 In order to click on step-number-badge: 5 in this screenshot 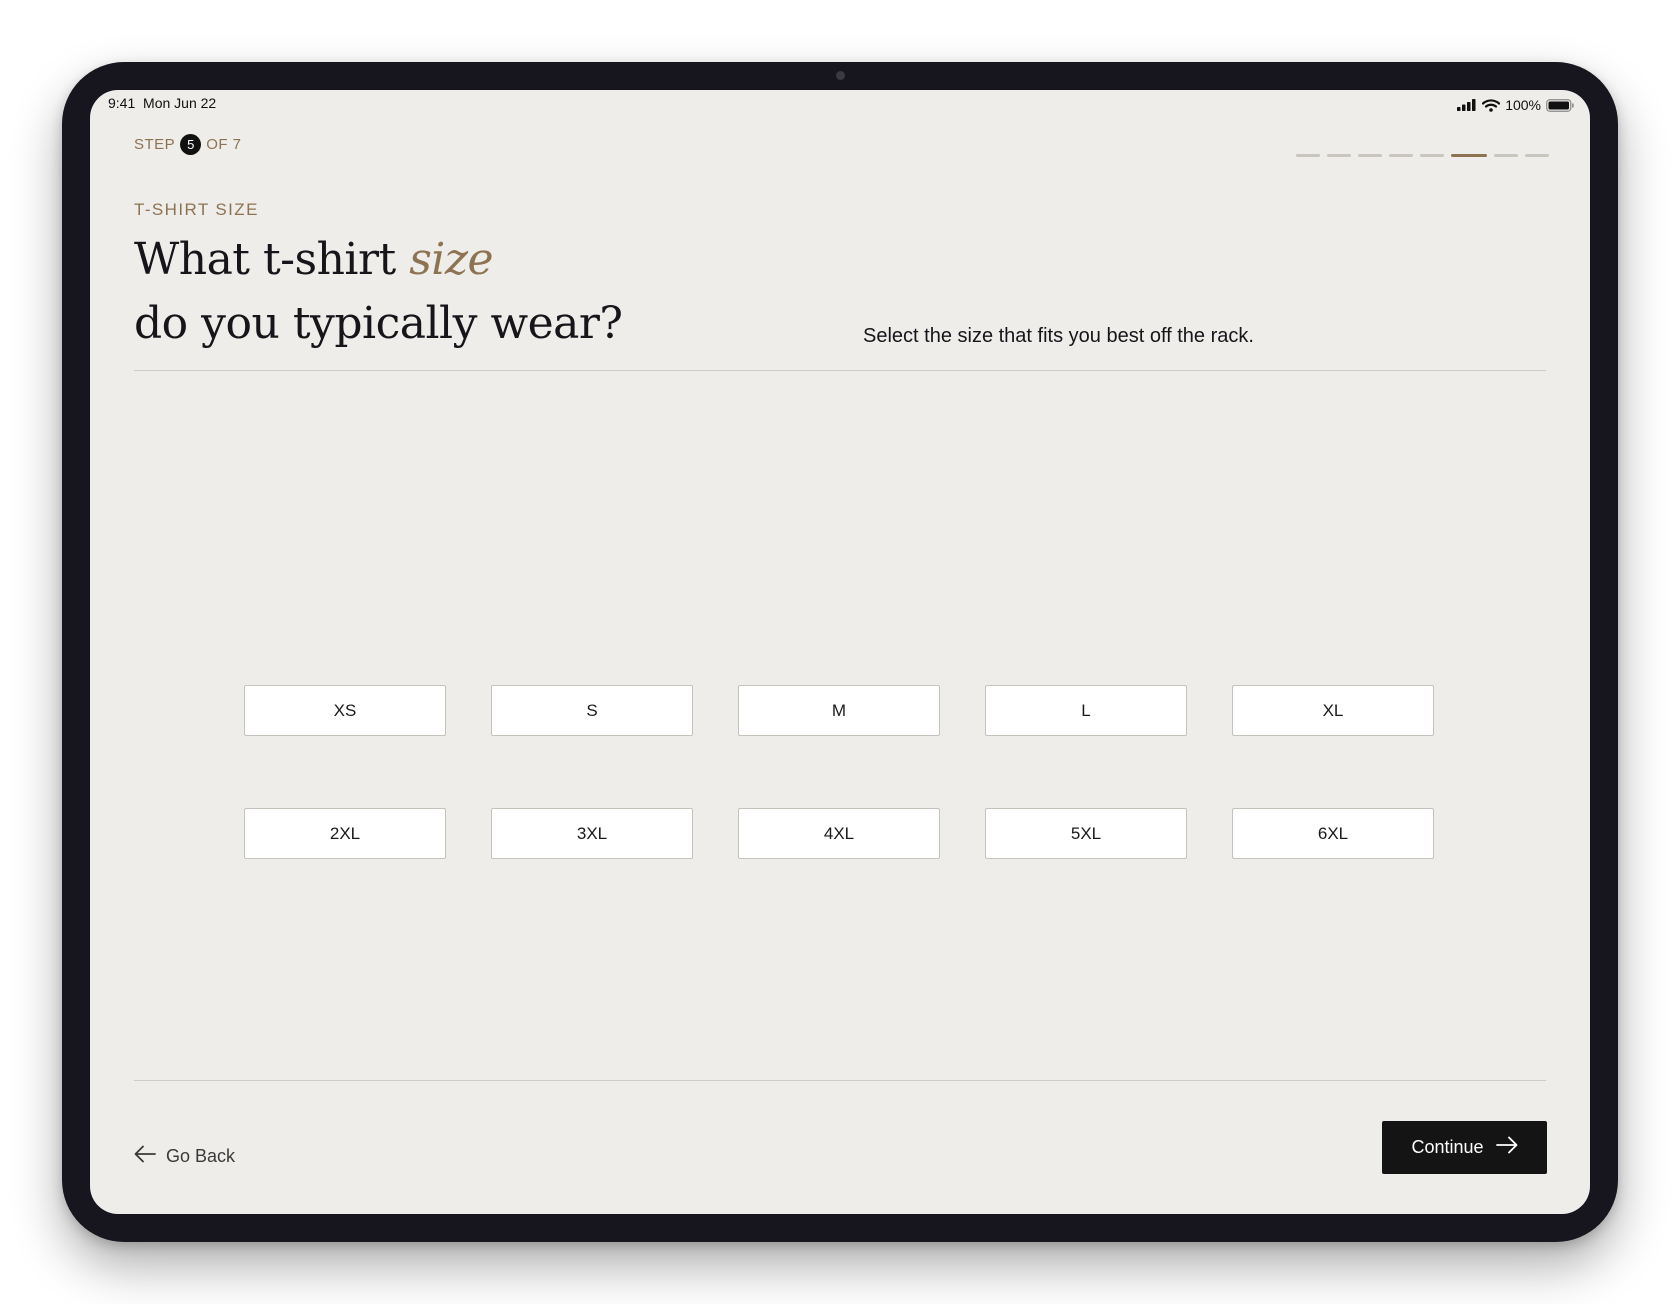, I will do `click(191, 144)`.